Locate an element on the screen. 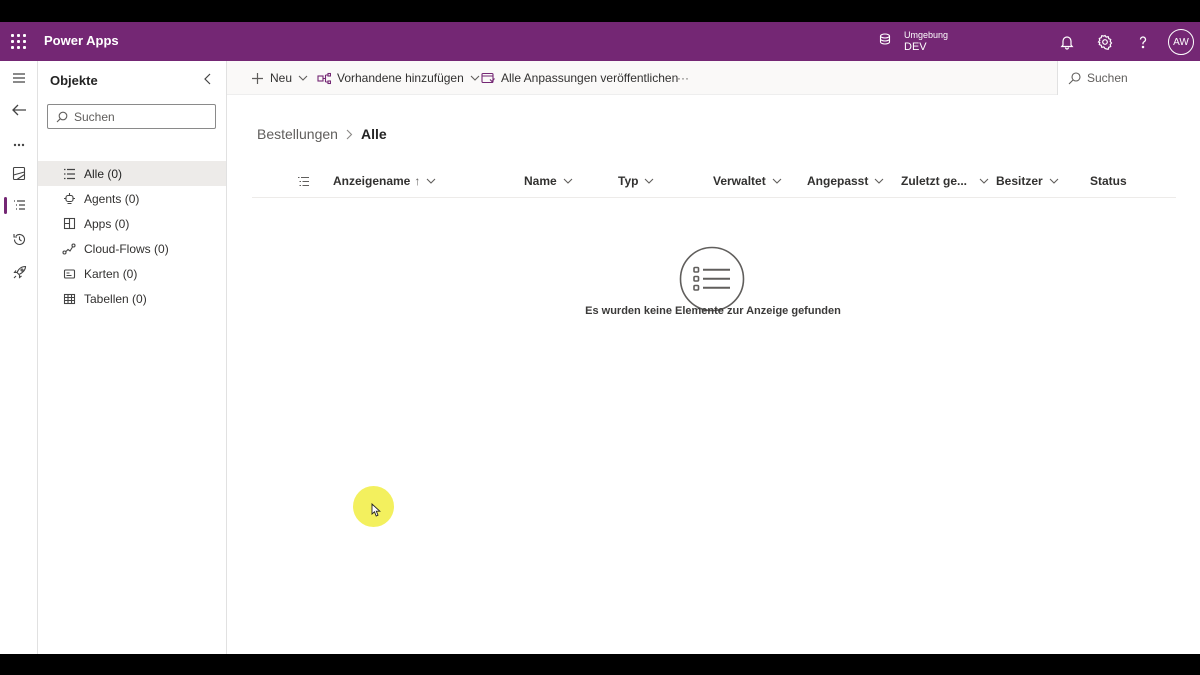  column-header-name: Name is located at coordinates (548, 181).